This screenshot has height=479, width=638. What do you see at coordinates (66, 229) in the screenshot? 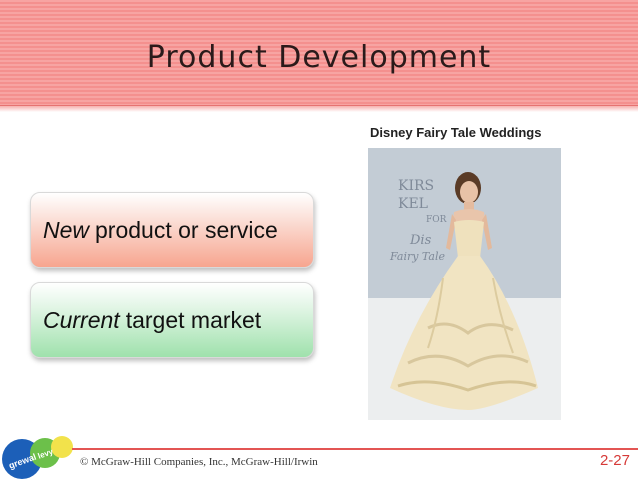
I see `new-emphasis: New` at bounding box center [66, 229].